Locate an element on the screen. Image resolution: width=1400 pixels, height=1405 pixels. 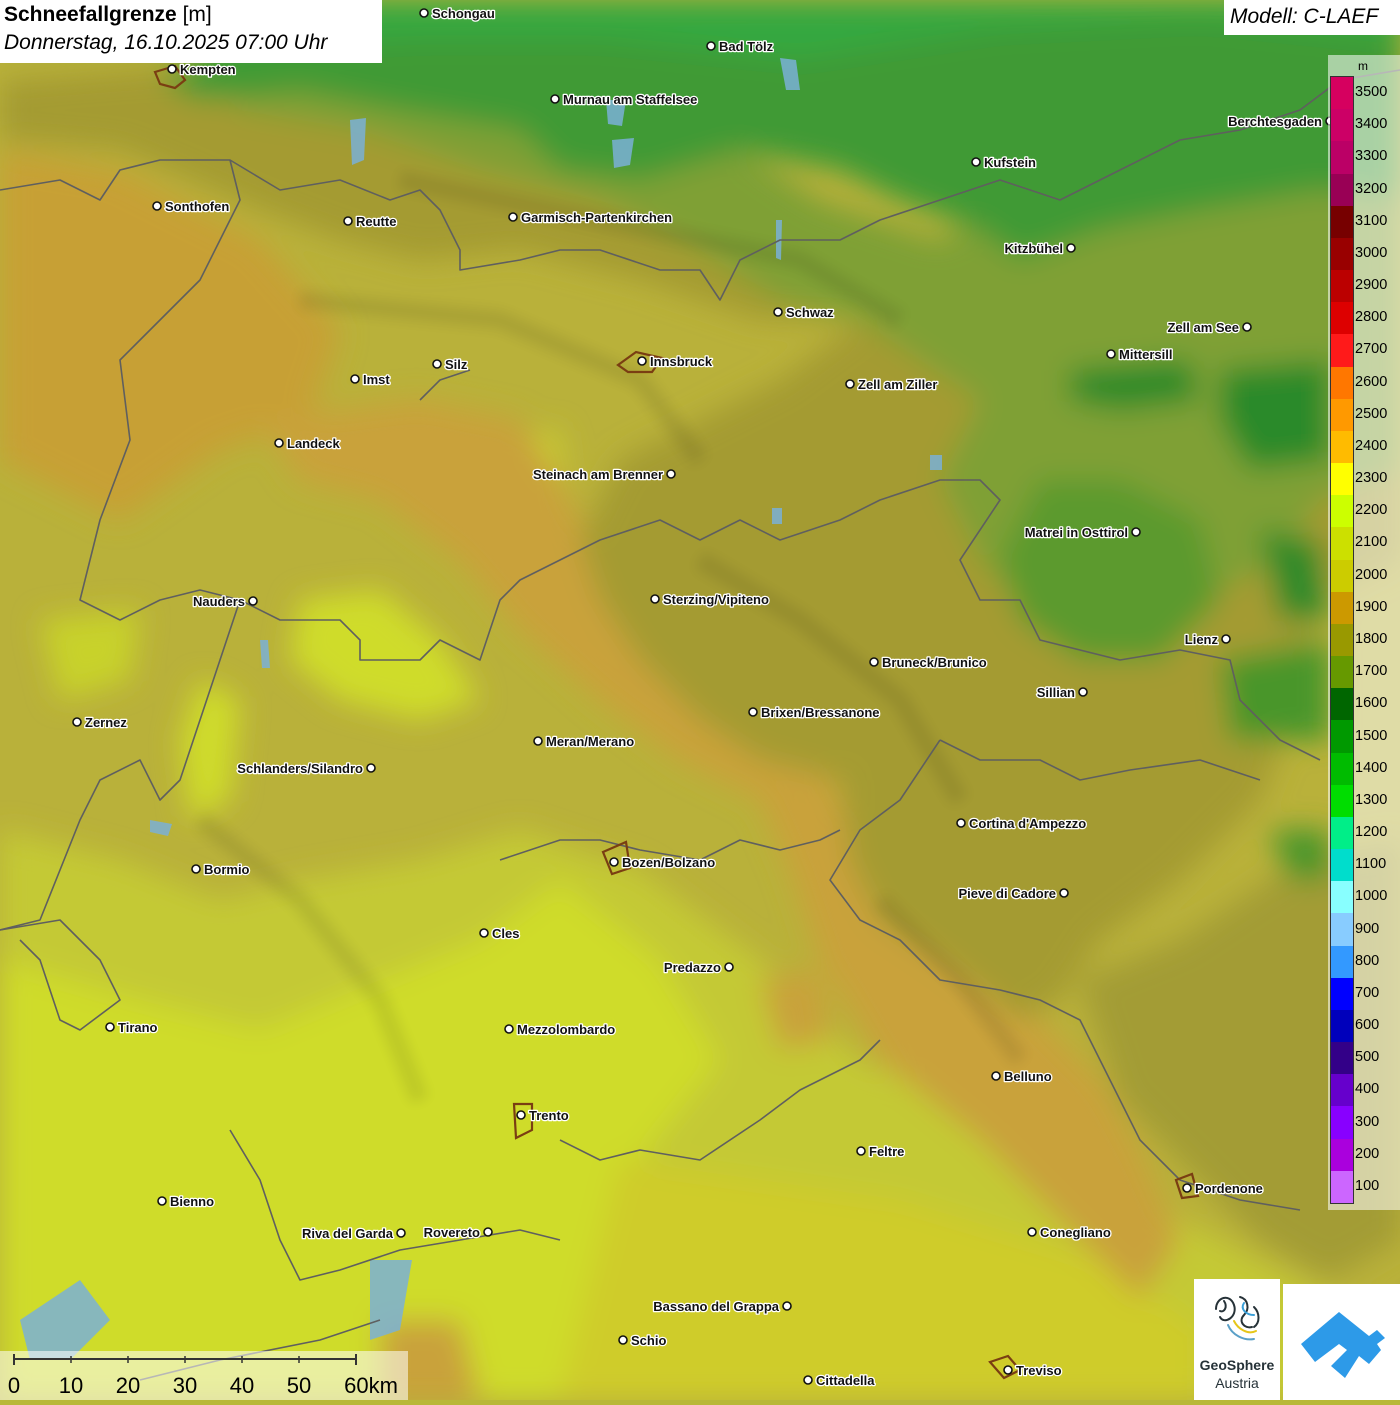
city-label: Reutte is located at coordinates (376, 221).